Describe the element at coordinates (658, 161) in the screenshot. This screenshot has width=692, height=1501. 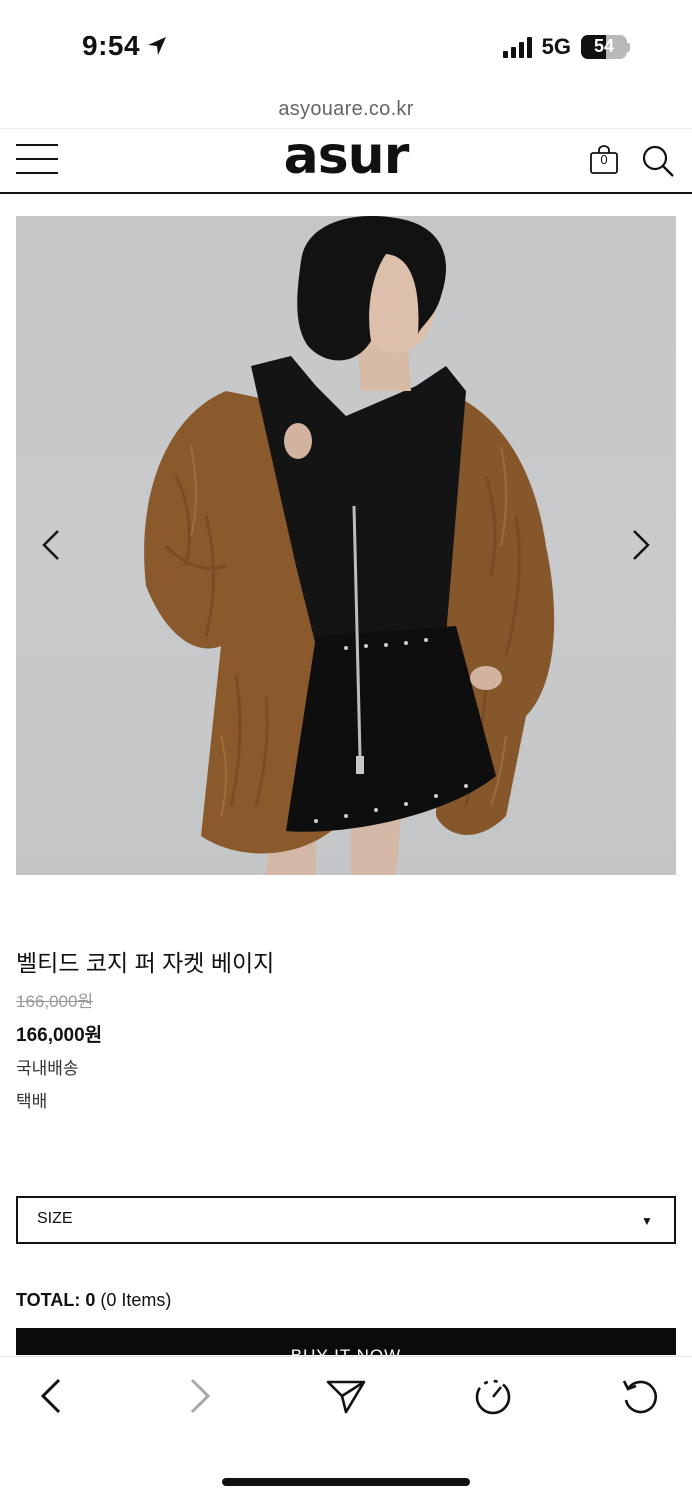
I see `search-icon` at that location.